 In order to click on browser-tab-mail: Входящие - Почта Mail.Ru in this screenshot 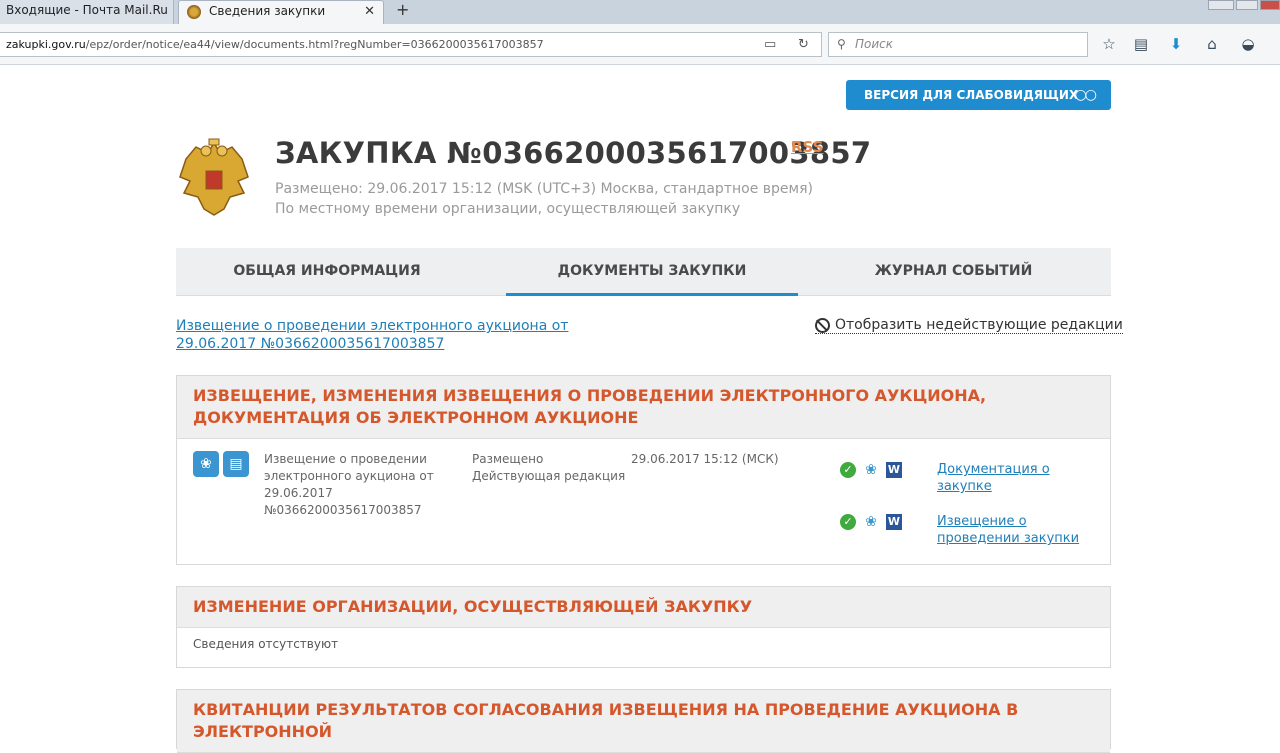, I will do `click(87, 12)`.